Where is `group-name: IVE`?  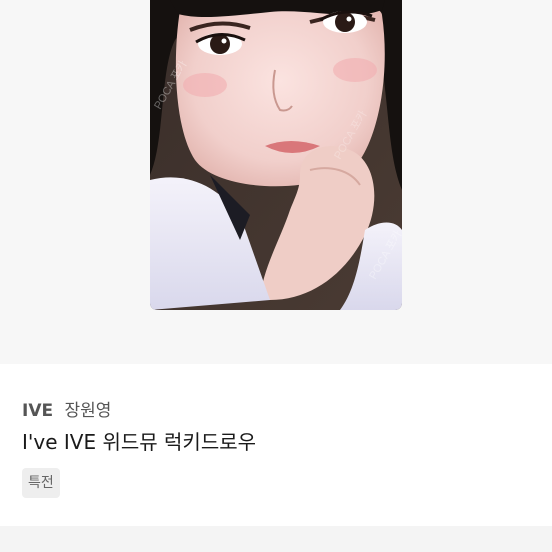 group-name: IVE is located at coordinates (37, 411).